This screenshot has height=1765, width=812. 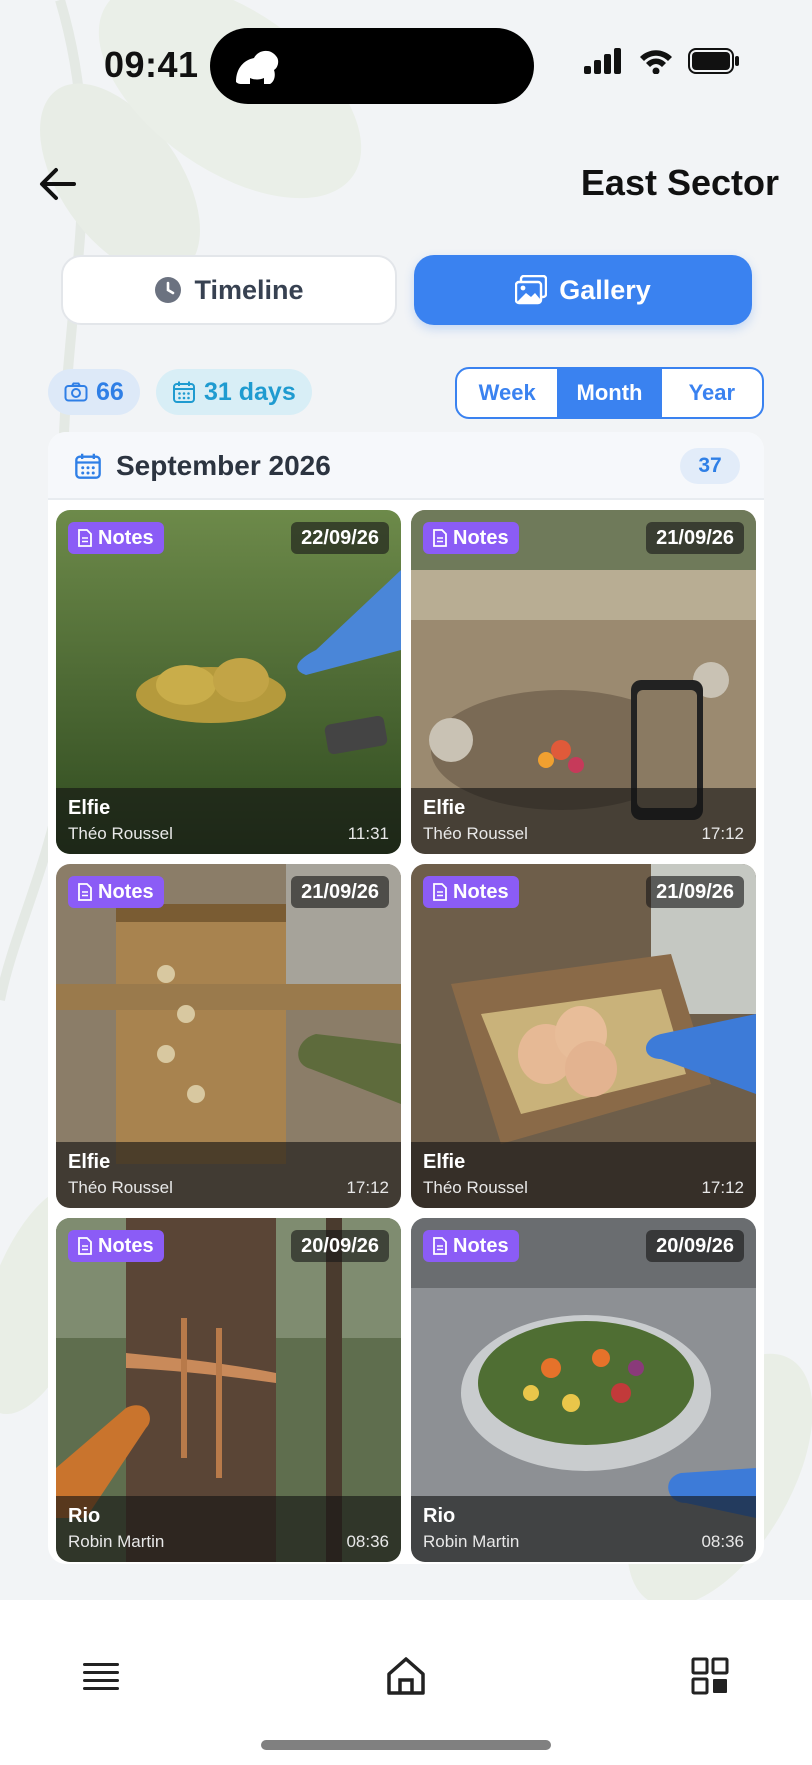 I want to click on month-count-badge: 37, so click(x=710, y=466).